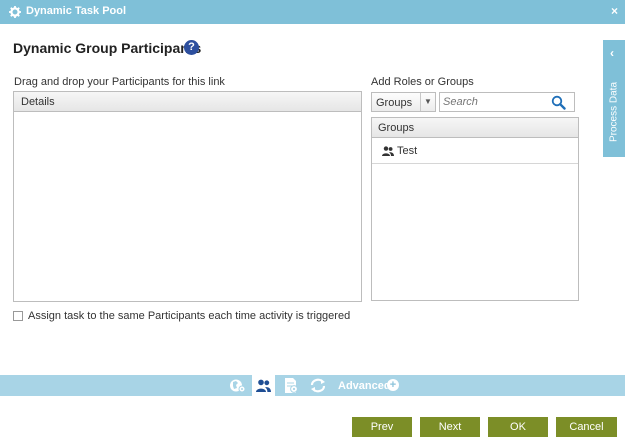 The image size is (625, 444). Describe the element at coordinates (407, 151) in the screenshot. I see `group-item-label: Test` at that location.